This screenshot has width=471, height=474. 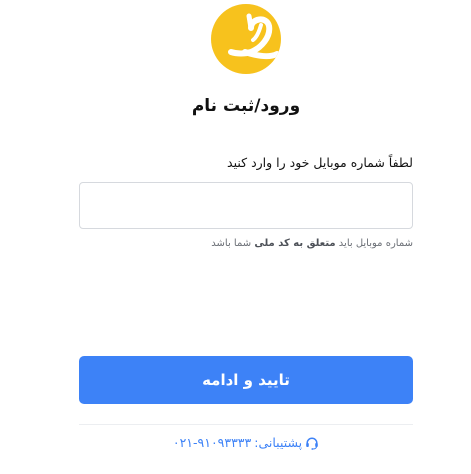 I want to click on submit-button: تایید و ادامه, so click(x=246, y=380).